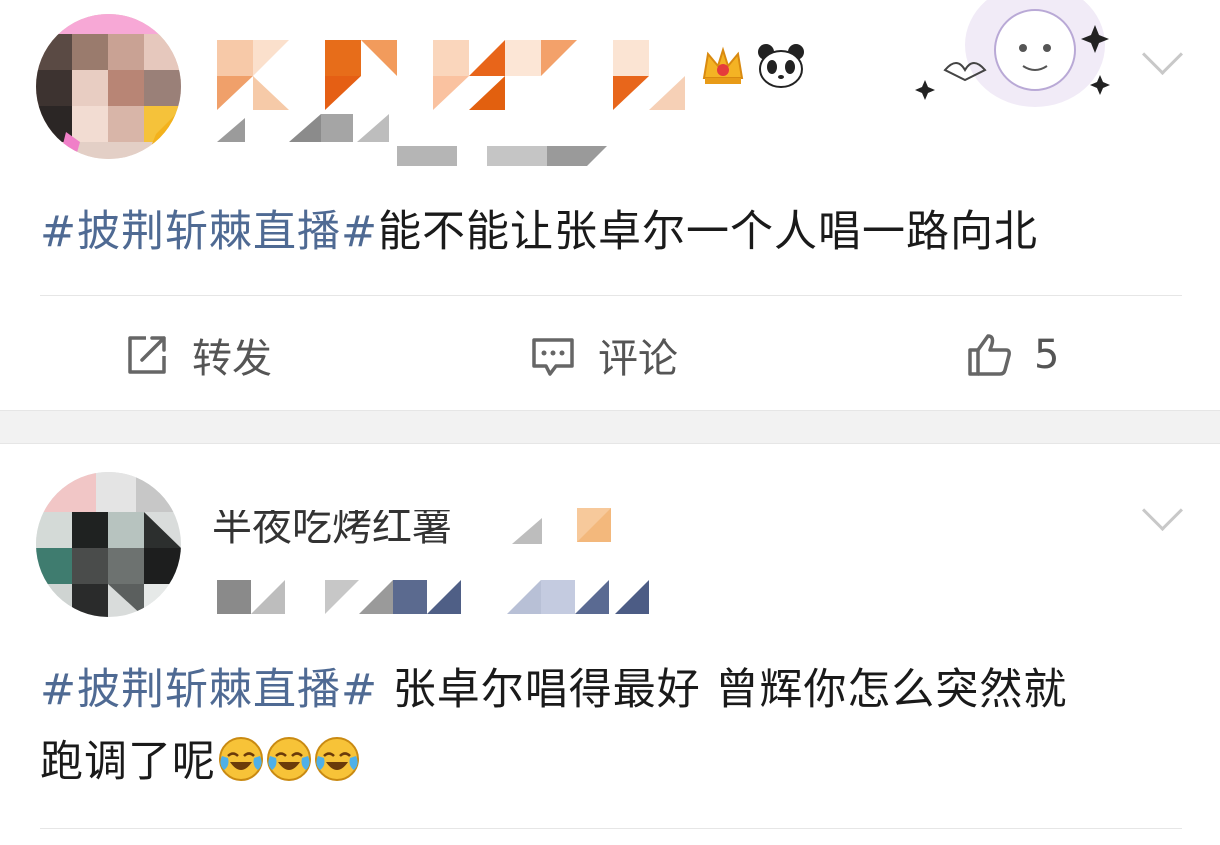  What do you see at coordinates (723, 690) in the screenshot?
I see `post-text: 张卓尔唱得最好 曾辉你怎么突然就` at bounding box center [723, 690].